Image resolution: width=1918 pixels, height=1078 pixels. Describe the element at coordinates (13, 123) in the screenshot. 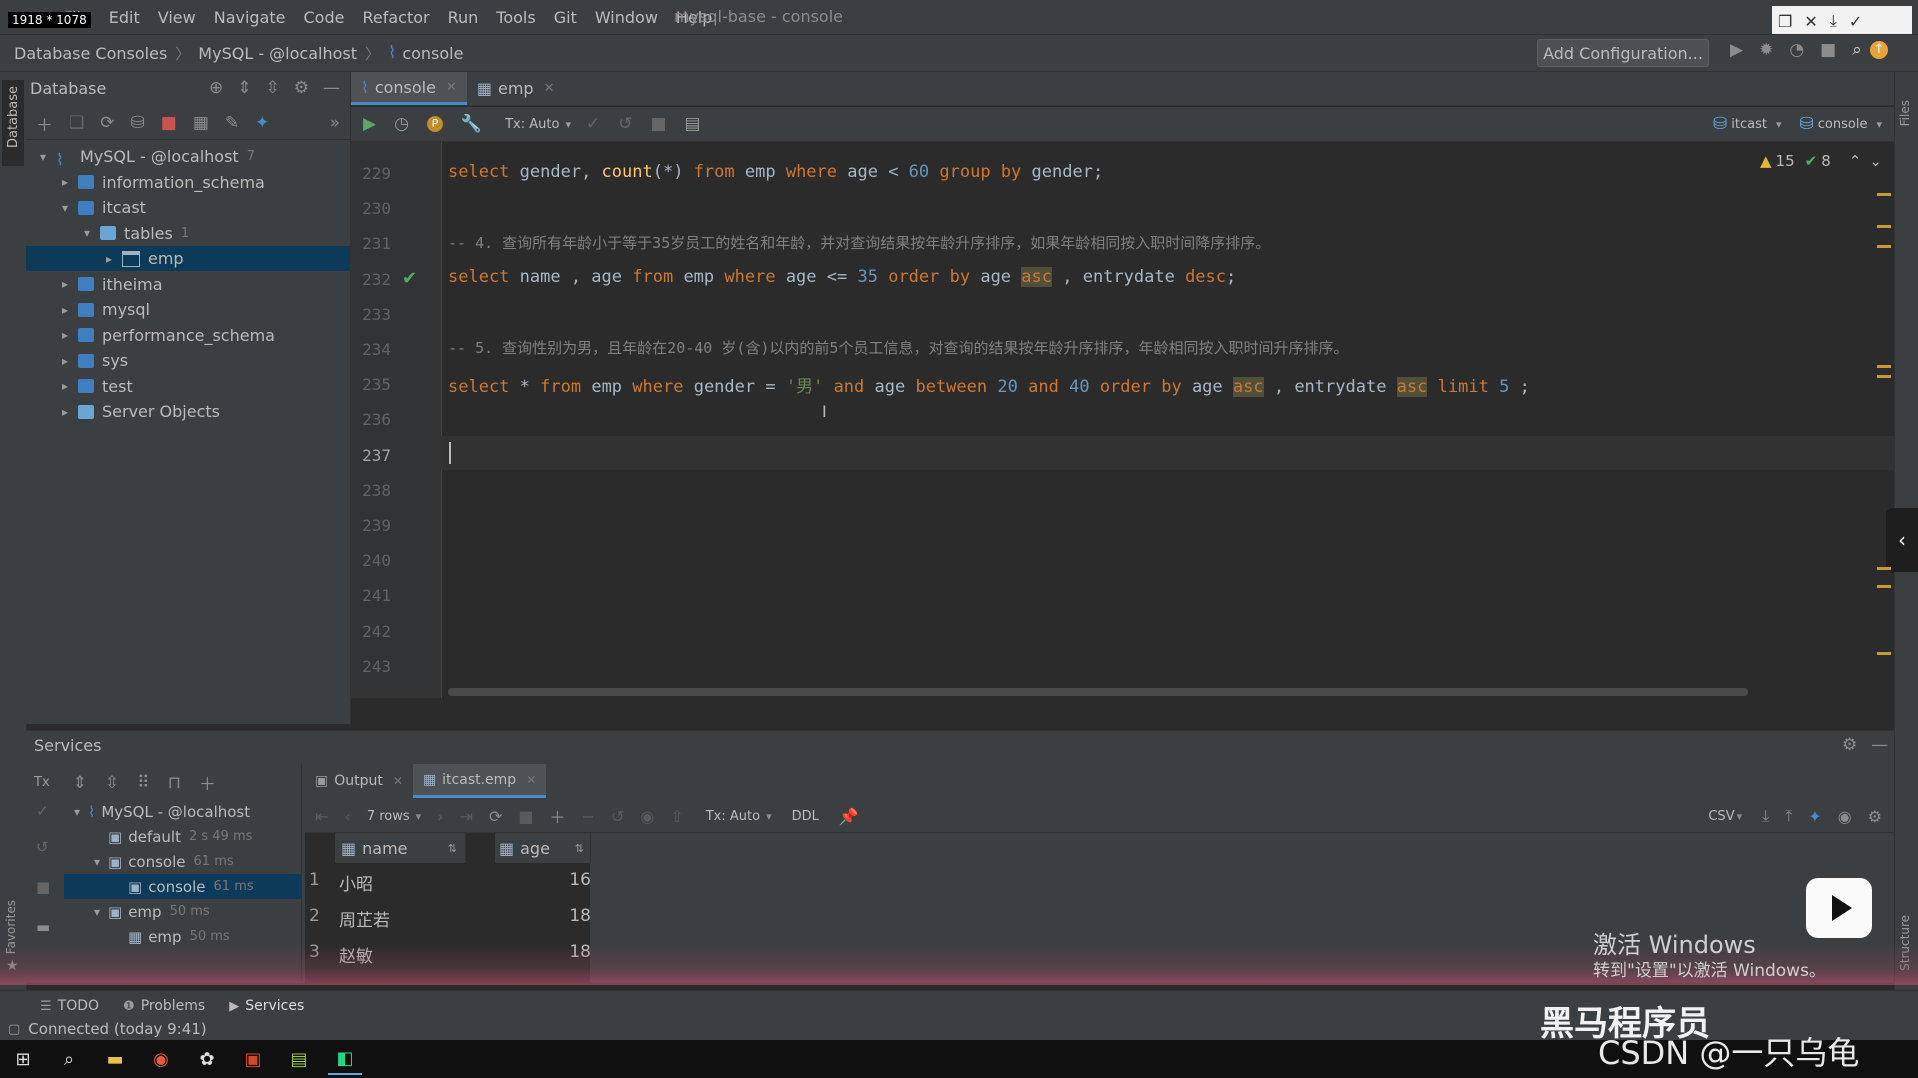

I see `database-stripe-tab: Database` at that location.